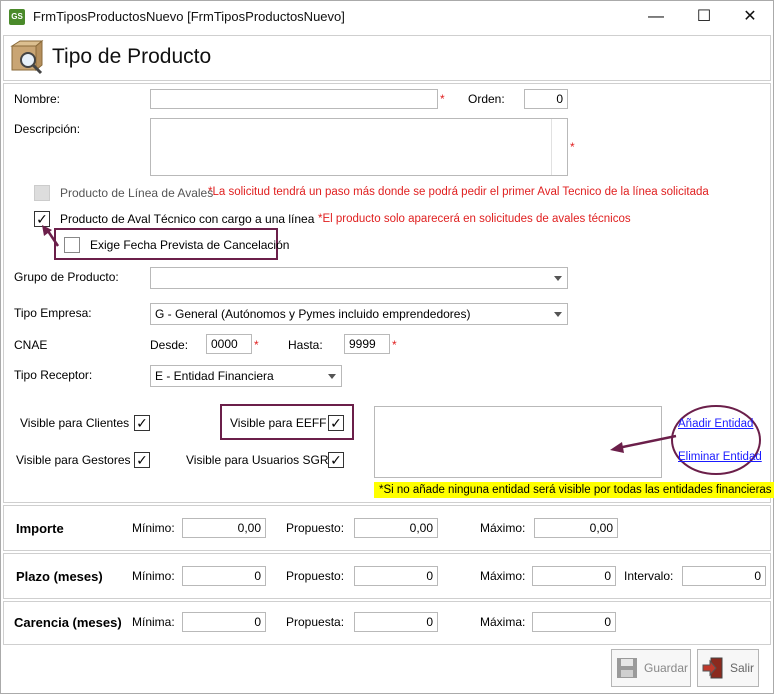 This screenshot has height=694, width=774. Describe the element at coordinates (53, 375) in the screenshot. I see `tipo-receptor-label: Tipo Receptor:` at that location.